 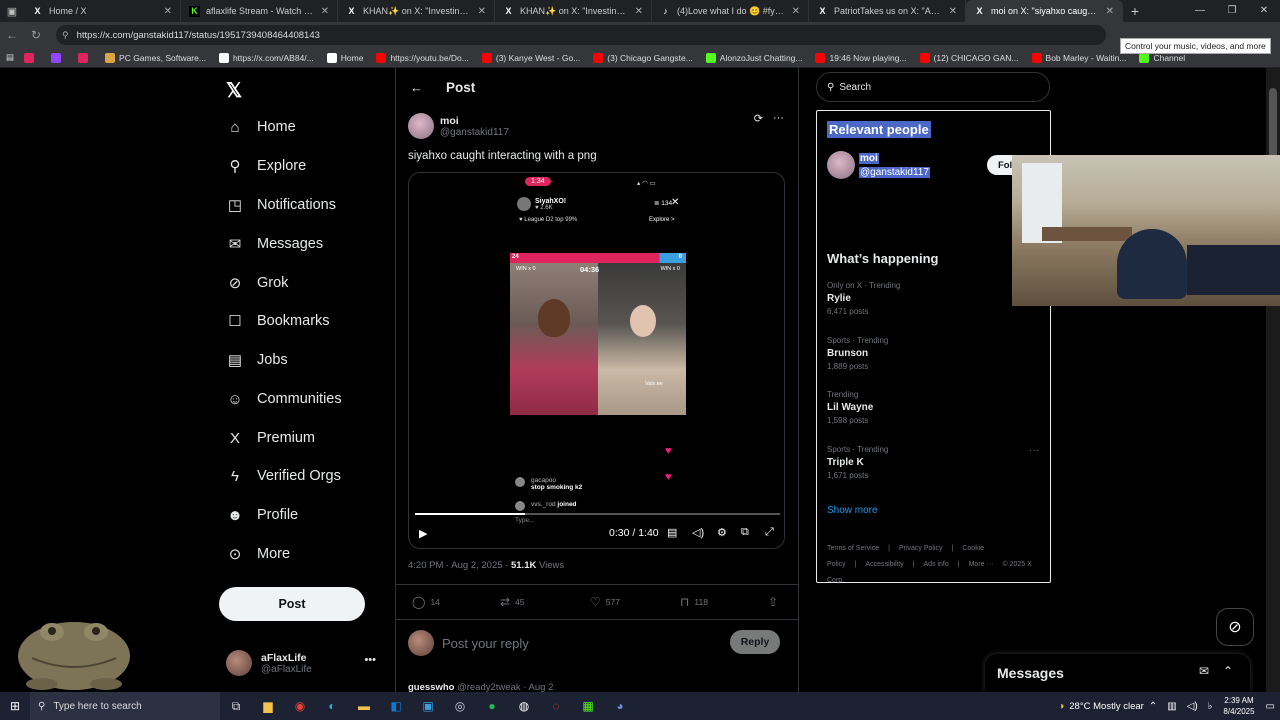 I want to click on apps-icon: ▤, so click(x=10, y=57).